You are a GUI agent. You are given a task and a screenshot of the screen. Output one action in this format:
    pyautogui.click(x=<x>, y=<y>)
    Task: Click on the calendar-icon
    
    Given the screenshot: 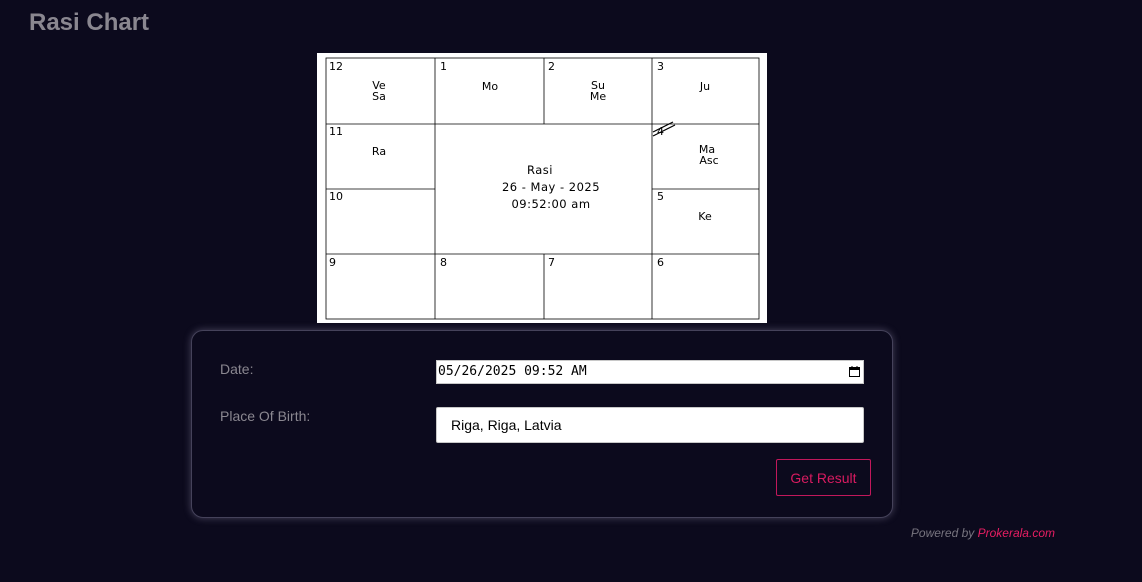 What is the action you would take?
    pyautogui.click(x=854, y=371)
    